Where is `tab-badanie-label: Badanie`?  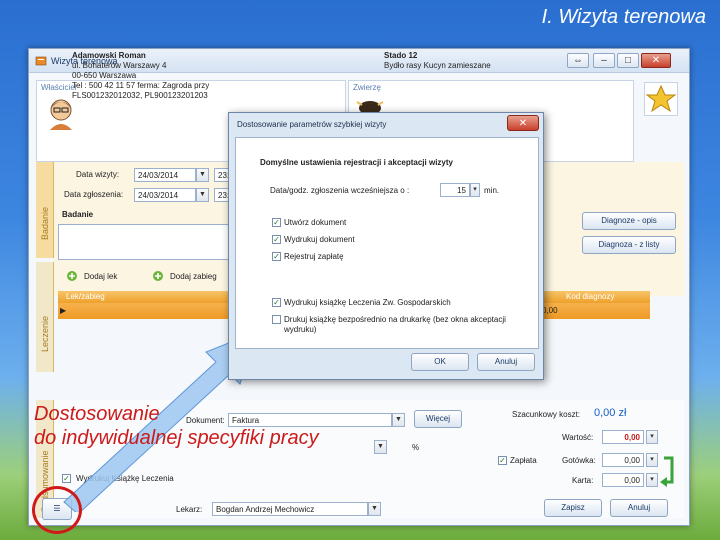 tab-badanie-label: Badanie is located at coordinates (45, 223).